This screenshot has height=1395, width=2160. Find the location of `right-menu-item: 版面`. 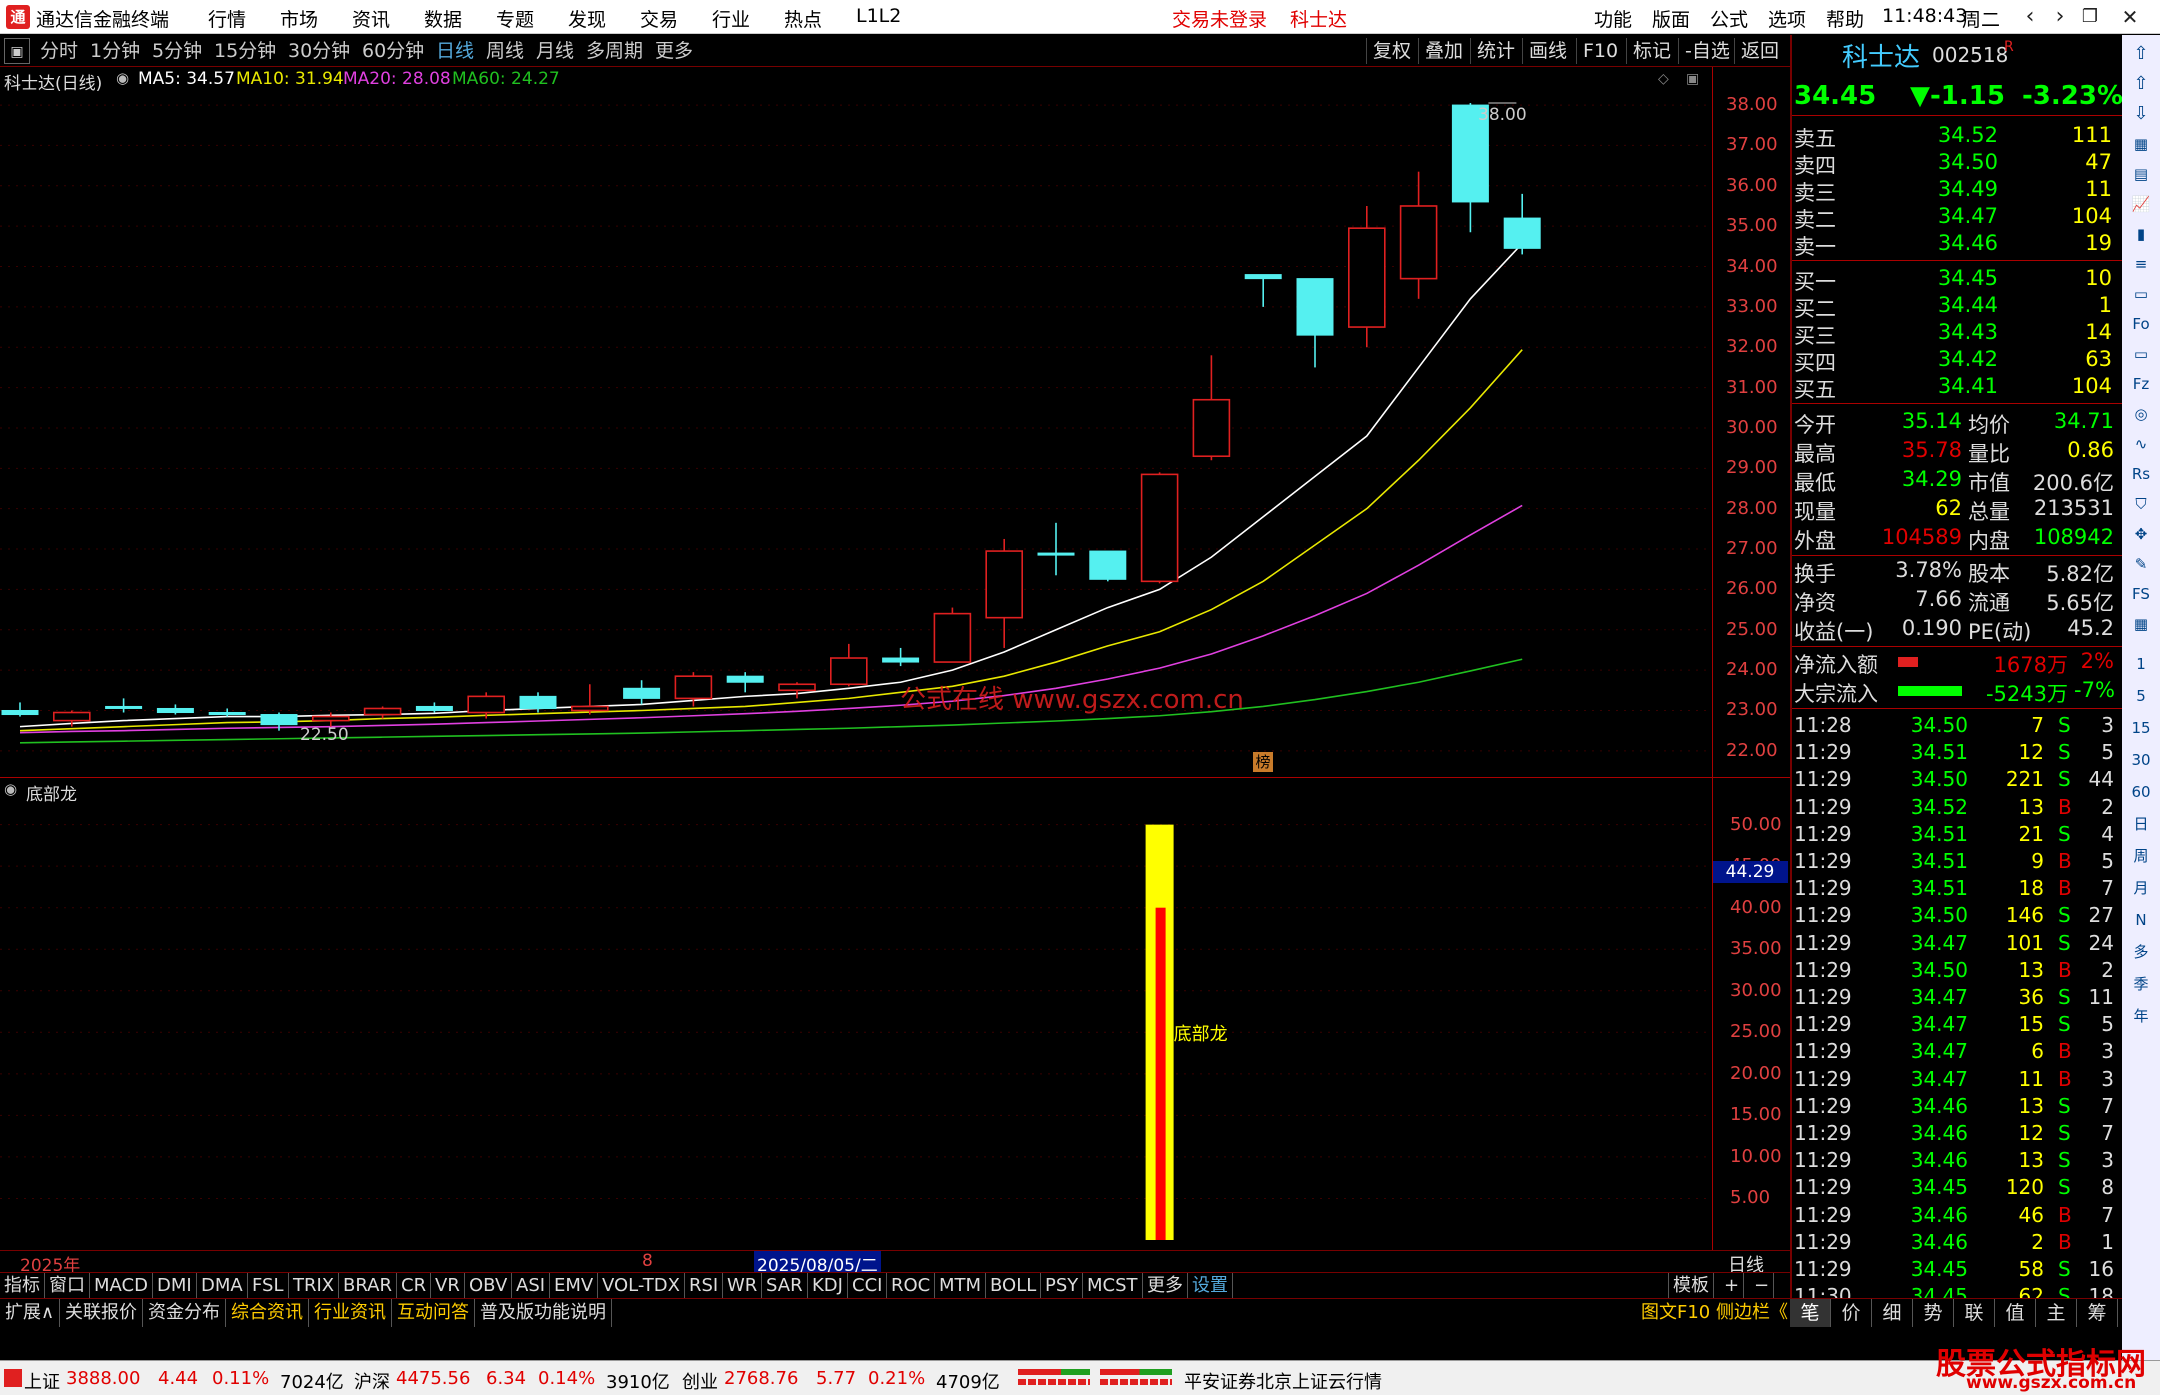

right-menu-item: 版面 is located at coordinates (1671, 18).